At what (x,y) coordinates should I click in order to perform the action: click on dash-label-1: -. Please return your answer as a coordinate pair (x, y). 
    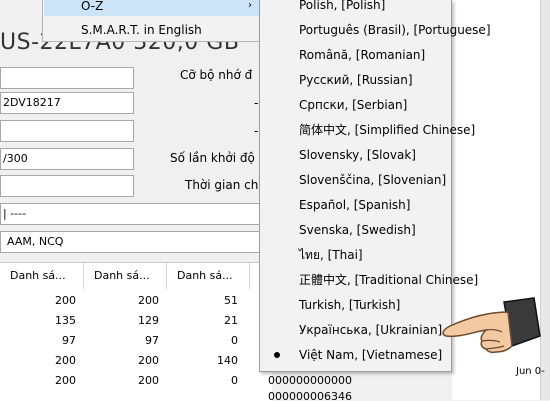
    Looking at the image, I should click on (256, 103).